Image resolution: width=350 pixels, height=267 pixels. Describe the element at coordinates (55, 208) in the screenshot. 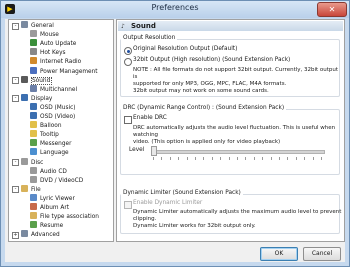

I see `tree-item-label: Album Art` at that location.